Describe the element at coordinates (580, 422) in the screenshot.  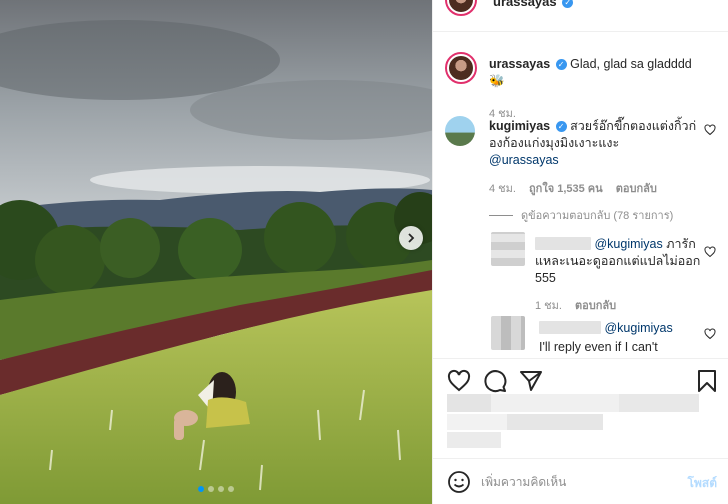
I see `likes-info-blurred` at that location.